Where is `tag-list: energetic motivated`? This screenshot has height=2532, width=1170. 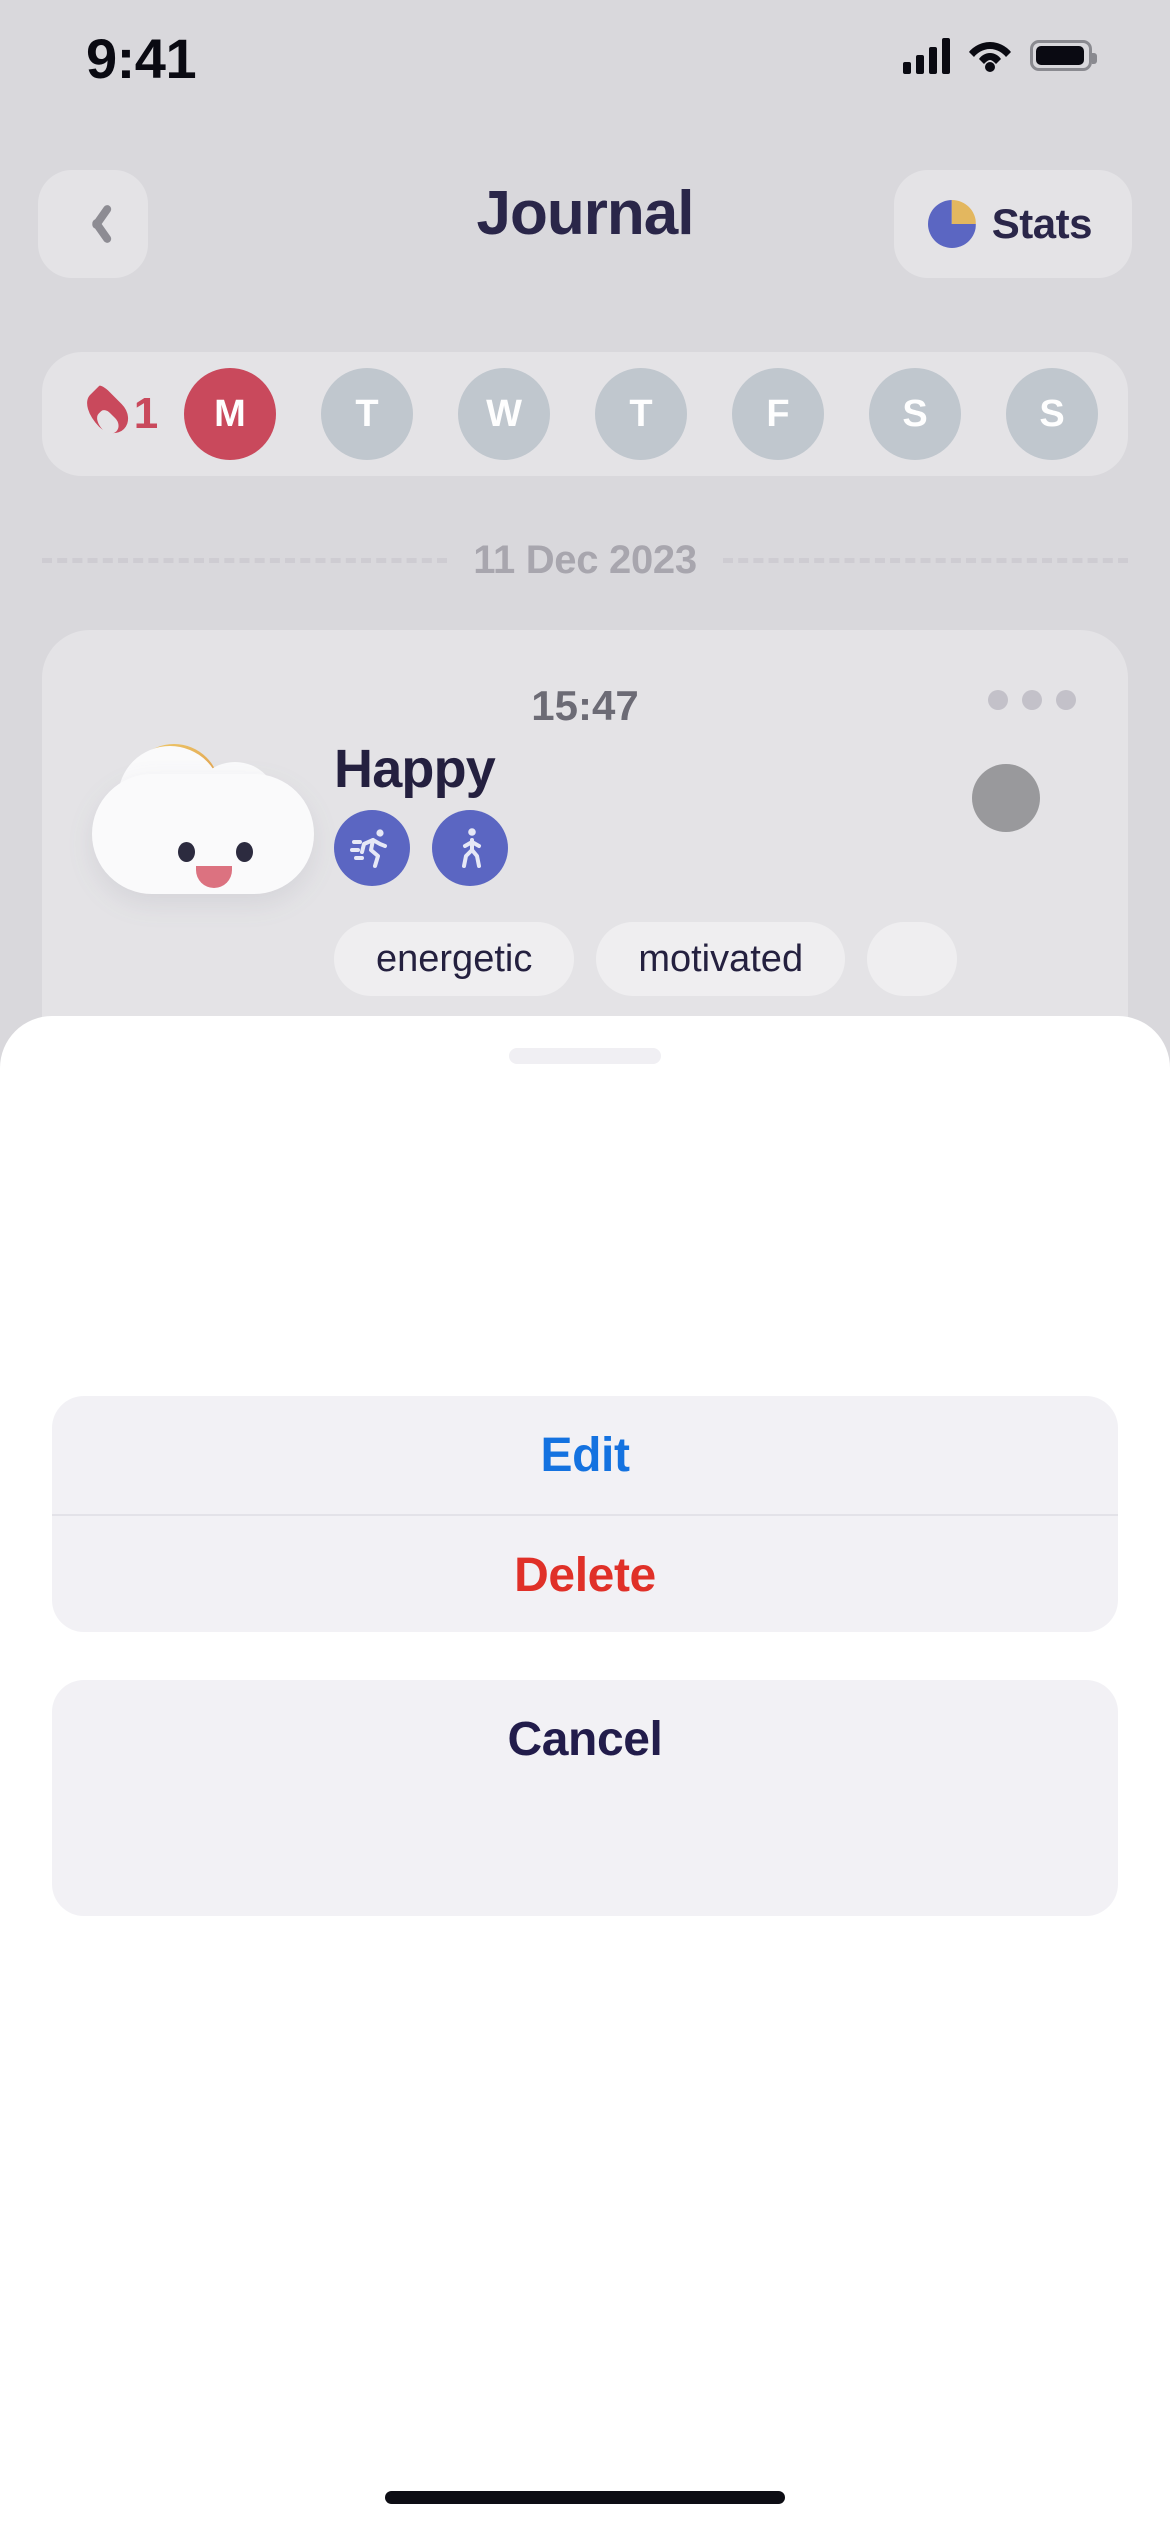 tag-list: energetic motivated is located at coordinates (646, 959).